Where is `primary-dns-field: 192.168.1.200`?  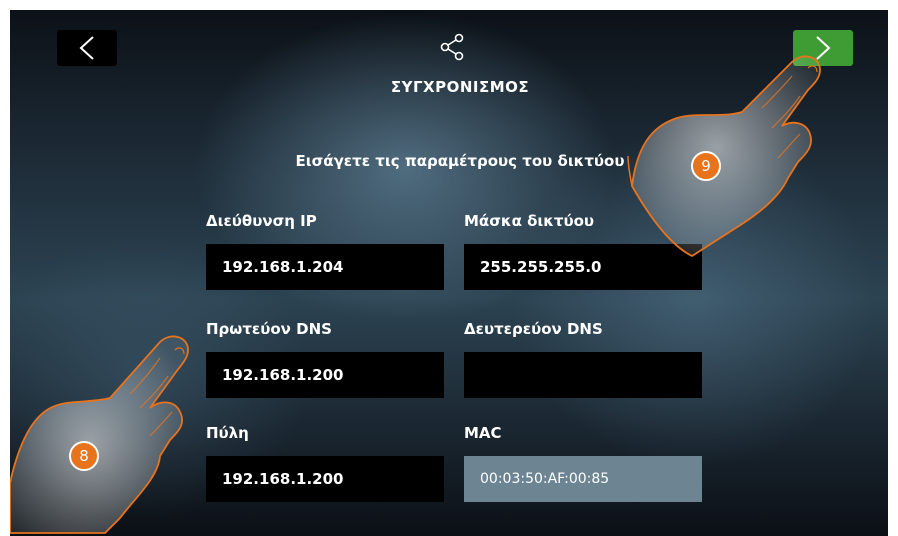
primary-dns-field: 192.168.1.200 is located at coordinates (325, 375).